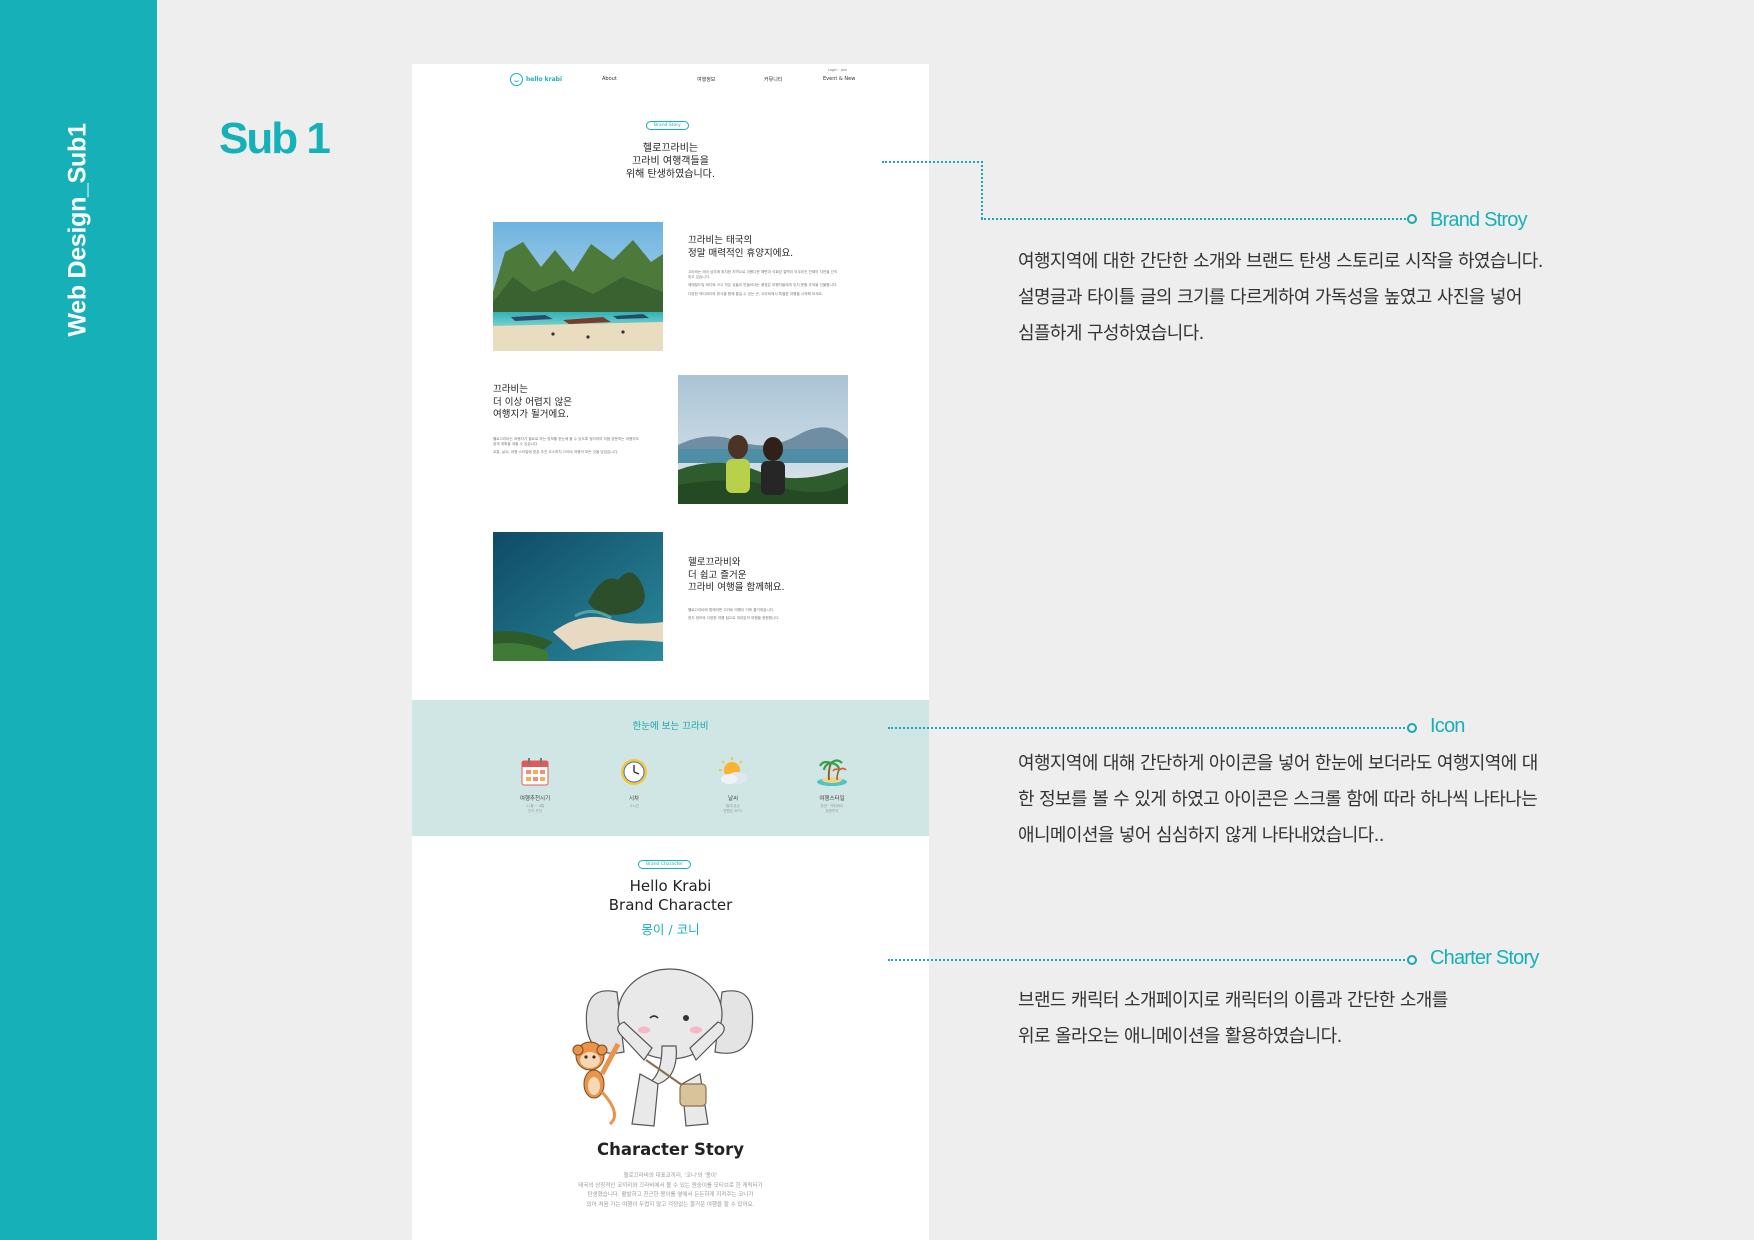  What do you see at coordinates (670, 905) in the screenshot?
I see `brand-character-title-line: Brand Character` at bounding box center [670, 905].